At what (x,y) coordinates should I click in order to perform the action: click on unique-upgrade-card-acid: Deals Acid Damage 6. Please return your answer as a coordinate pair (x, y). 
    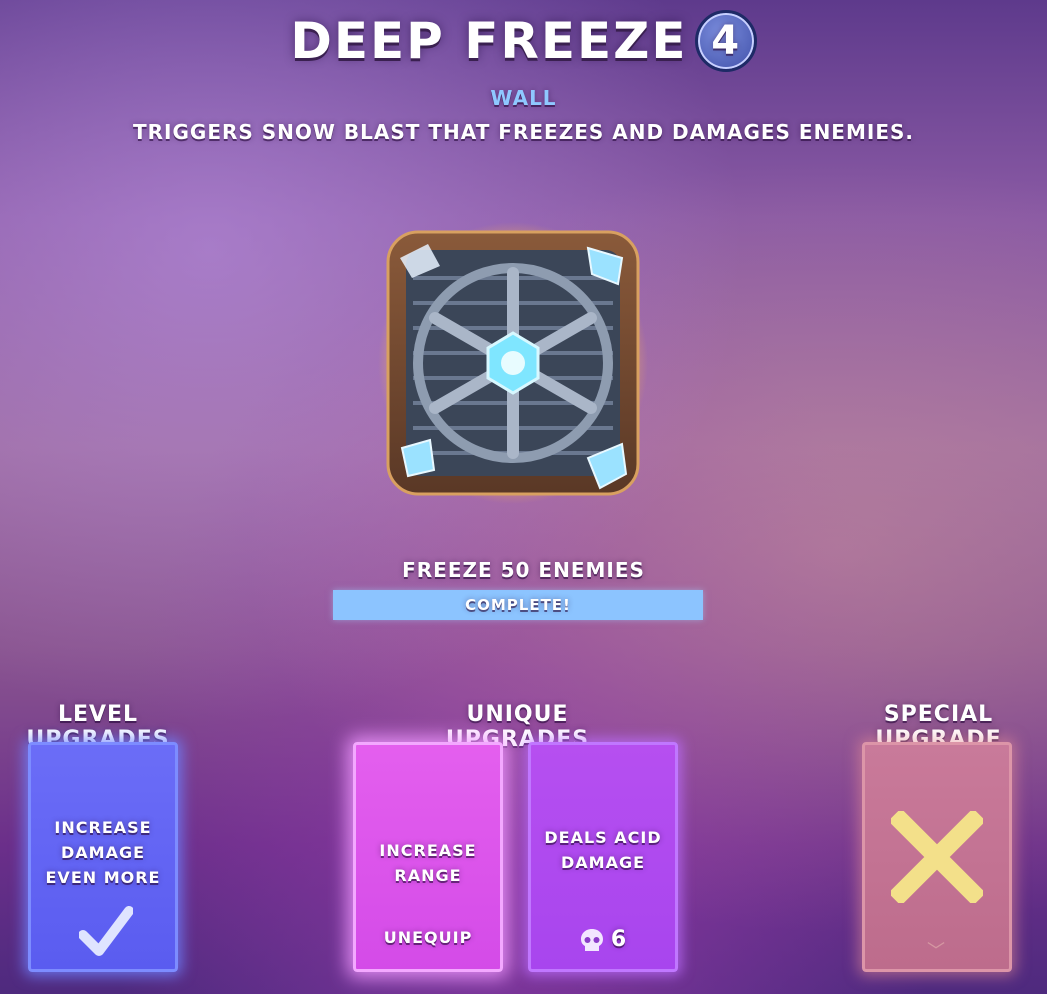
    Looking at the image, I should click on (603, 857).